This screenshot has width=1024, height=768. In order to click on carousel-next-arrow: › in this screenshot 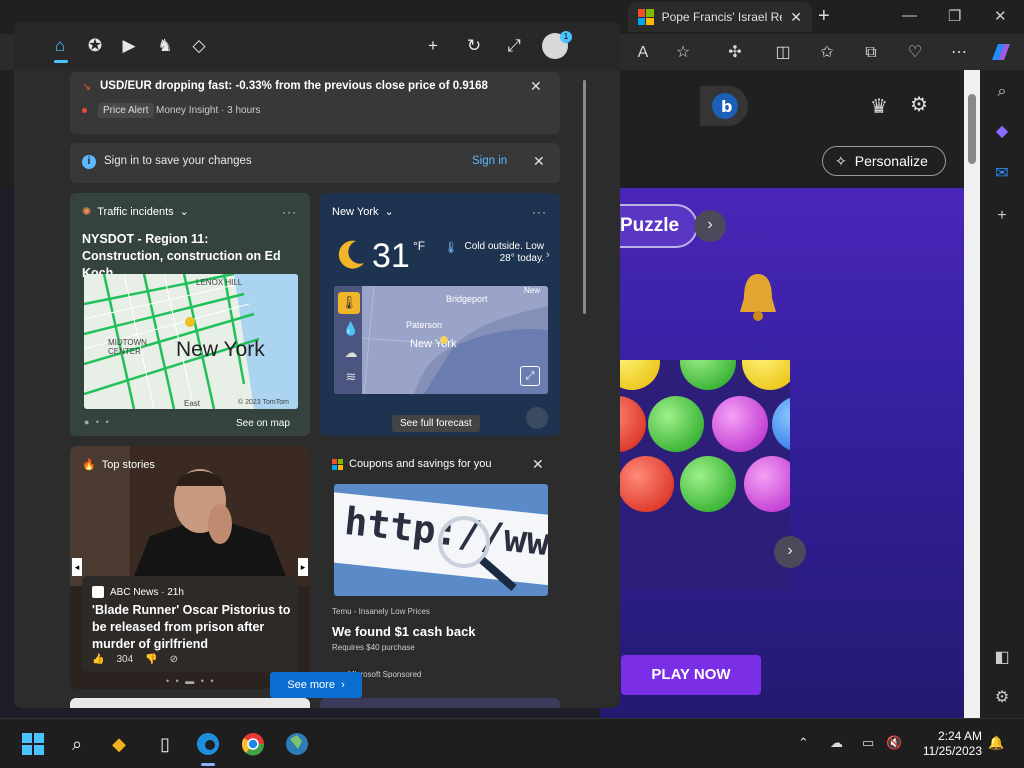, I will do `click(790, 552)`.